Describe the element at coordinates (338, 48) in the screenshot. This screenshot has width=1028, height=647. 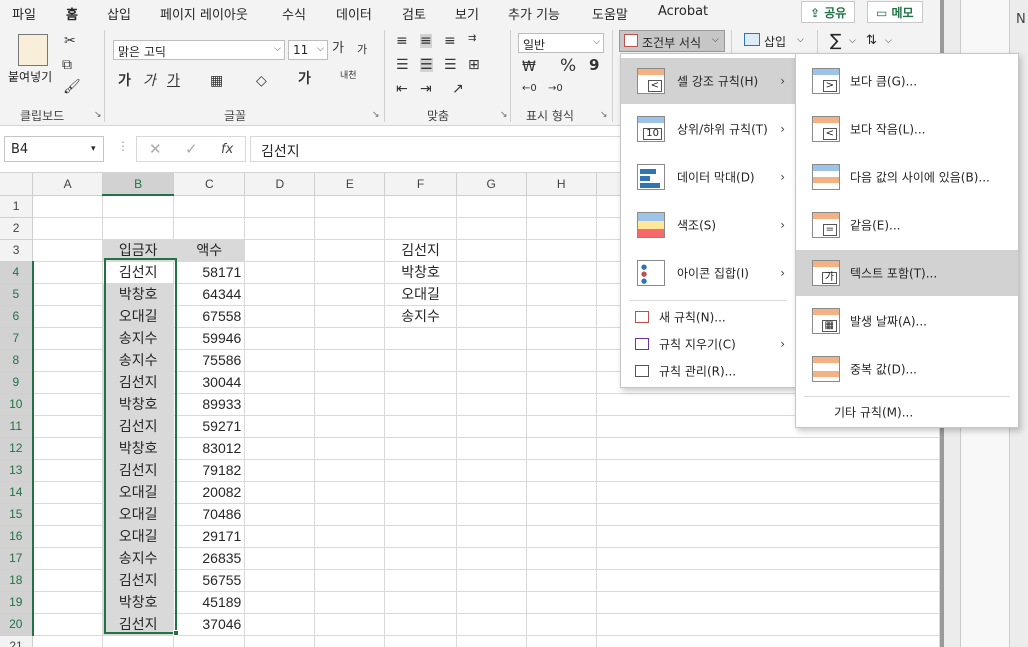
I see `grow-font-button: 가` at that location.